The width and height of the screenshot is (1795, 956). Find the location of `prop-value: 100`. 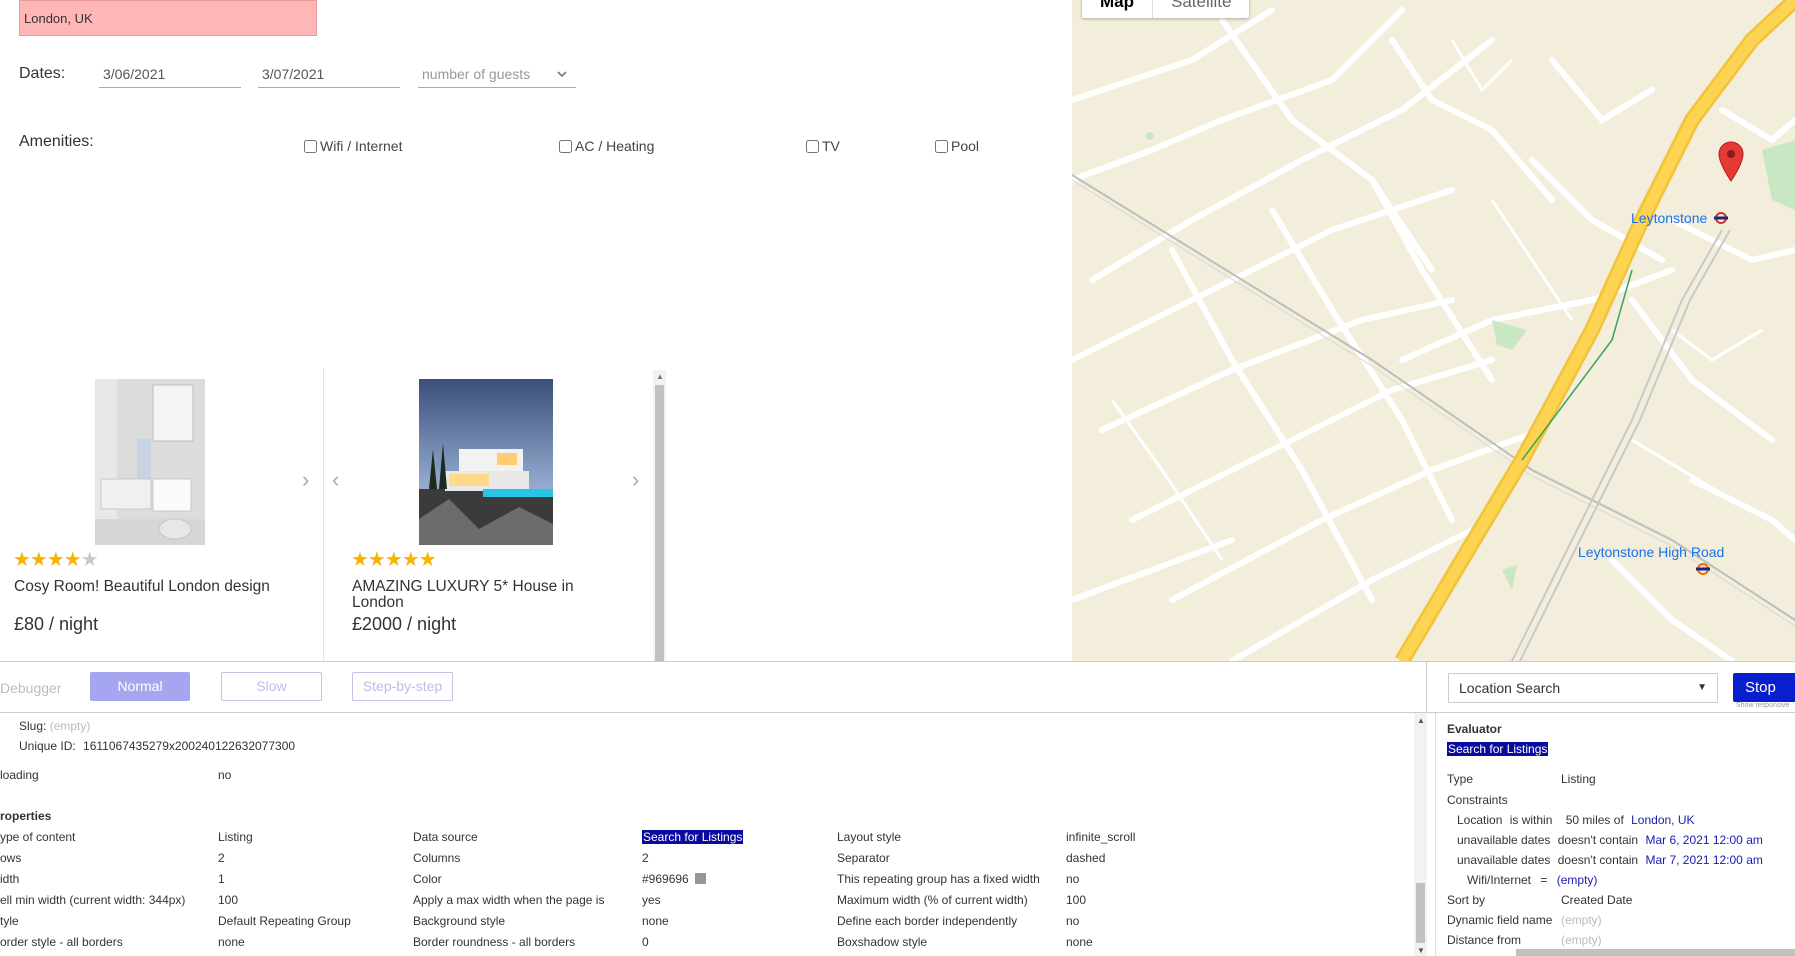

prop-value: 100 is located at coordinates (1076, 900).